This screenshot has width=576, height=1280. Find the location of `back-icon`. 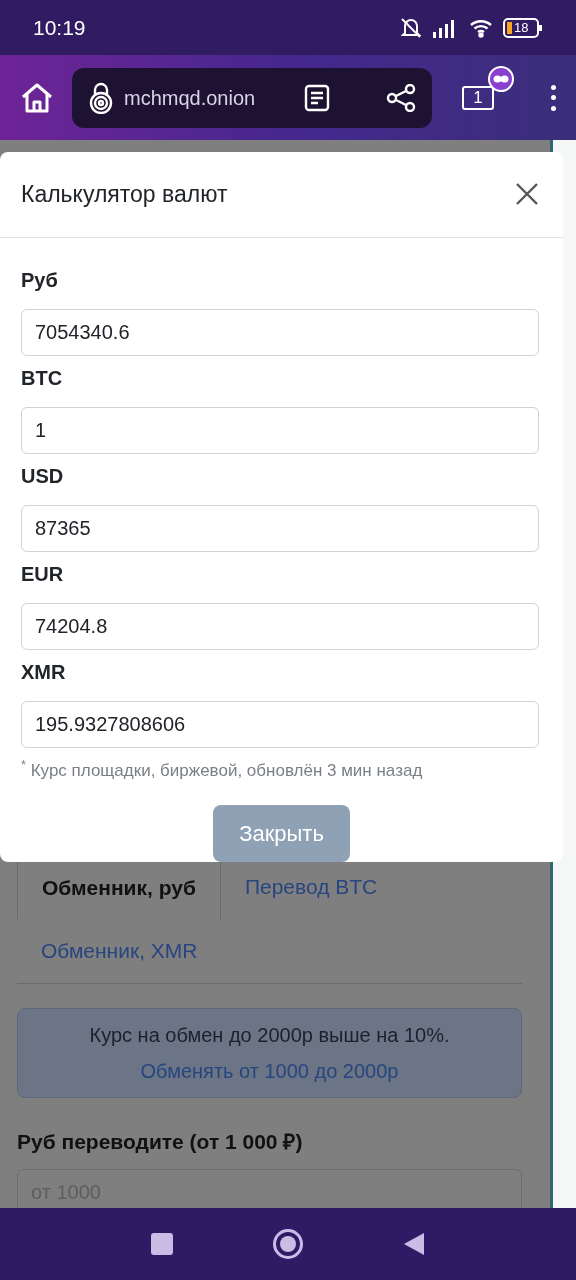

back-icon is located at coordinates (414, 1244).